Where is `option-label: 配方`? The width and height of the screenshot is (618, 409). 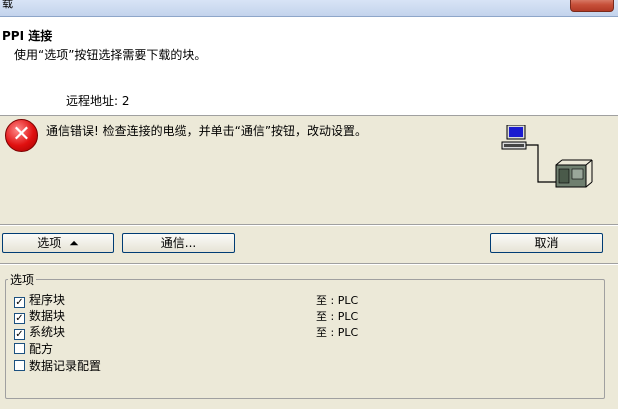
option-label: 配方 is located at coordinates (41, 349).